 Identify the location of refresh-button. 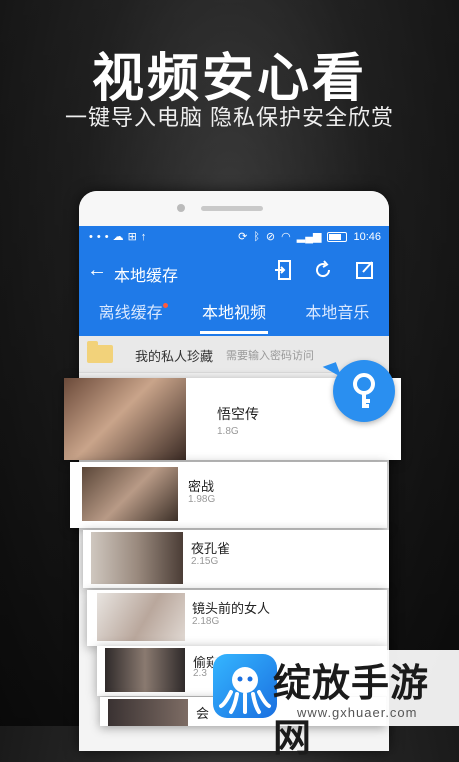
(323, 271).